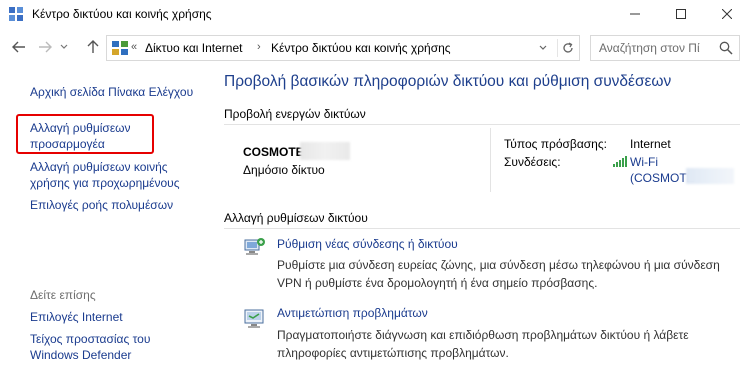  I want to click on window-title: Κέντρο δικτύου και κοινής χρήσης, so click(122, 14).